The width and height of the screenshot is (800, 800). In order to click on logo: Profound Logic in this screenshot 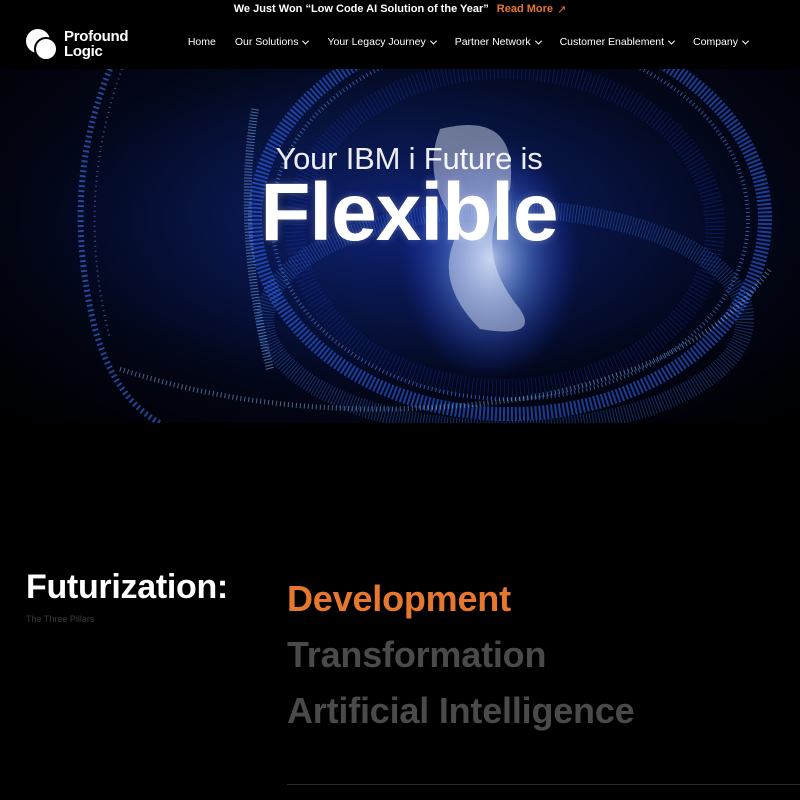, I will do `click(77, 44)`.